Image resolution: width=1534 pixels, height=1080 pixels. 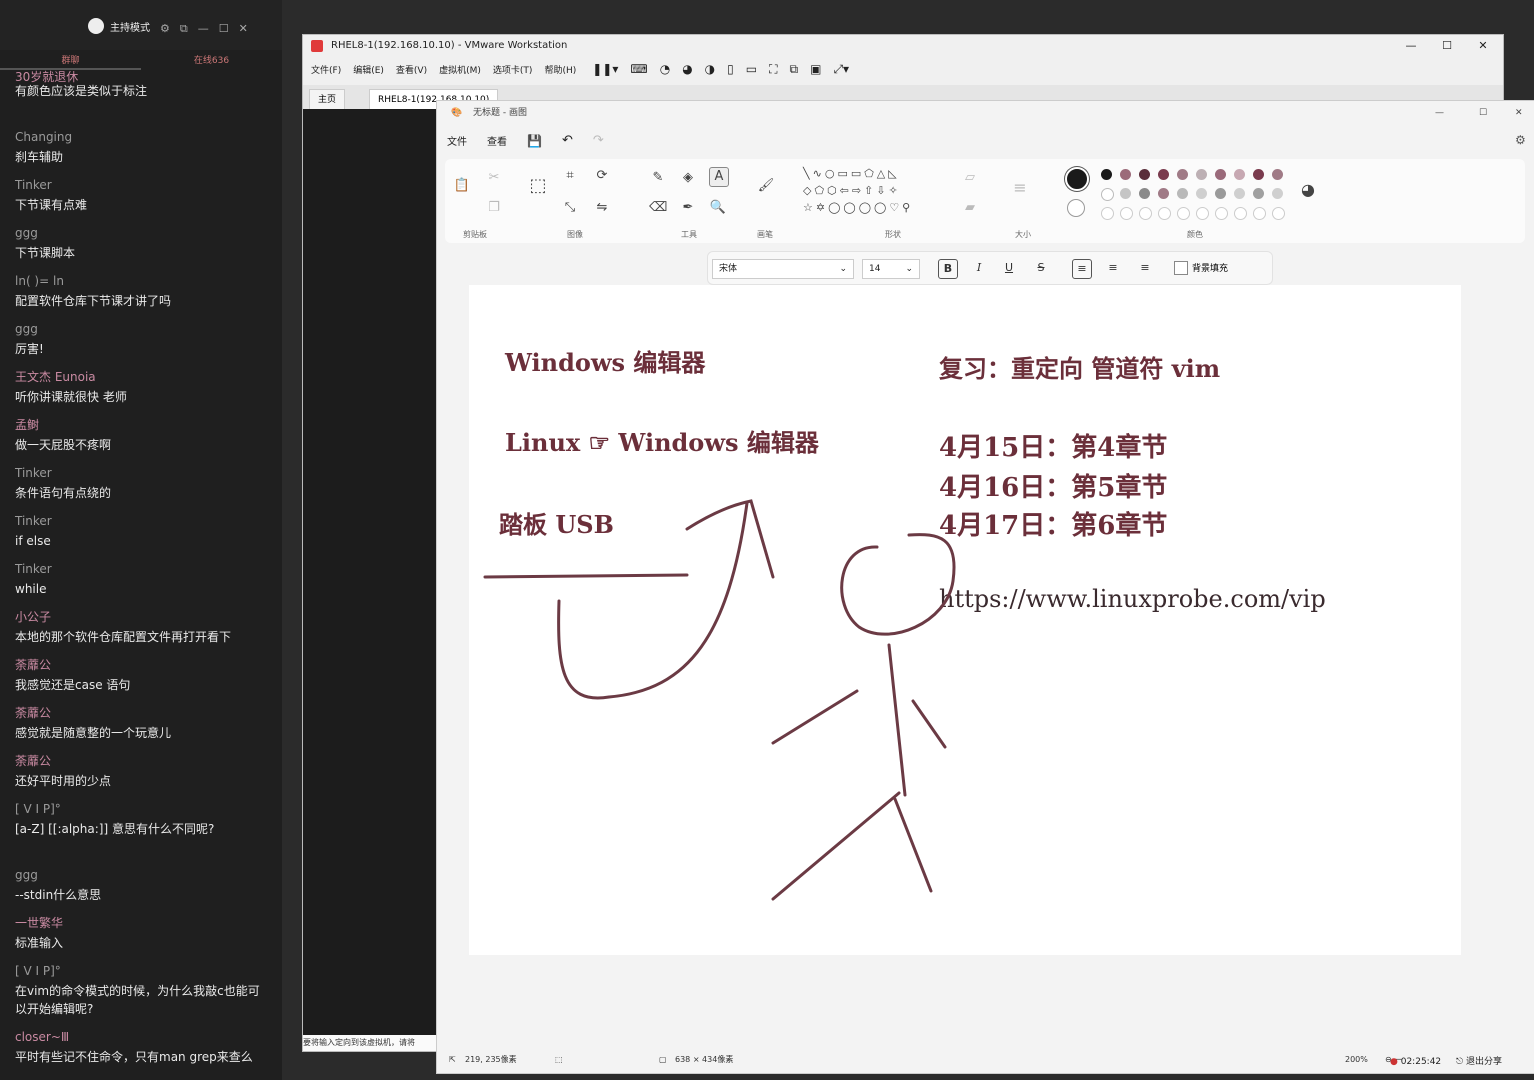 What do you see at coordinates (783, 269) in the screenshot?
I see `font-family-select: 宋体 ⌄` at bounding box center [783, 269].